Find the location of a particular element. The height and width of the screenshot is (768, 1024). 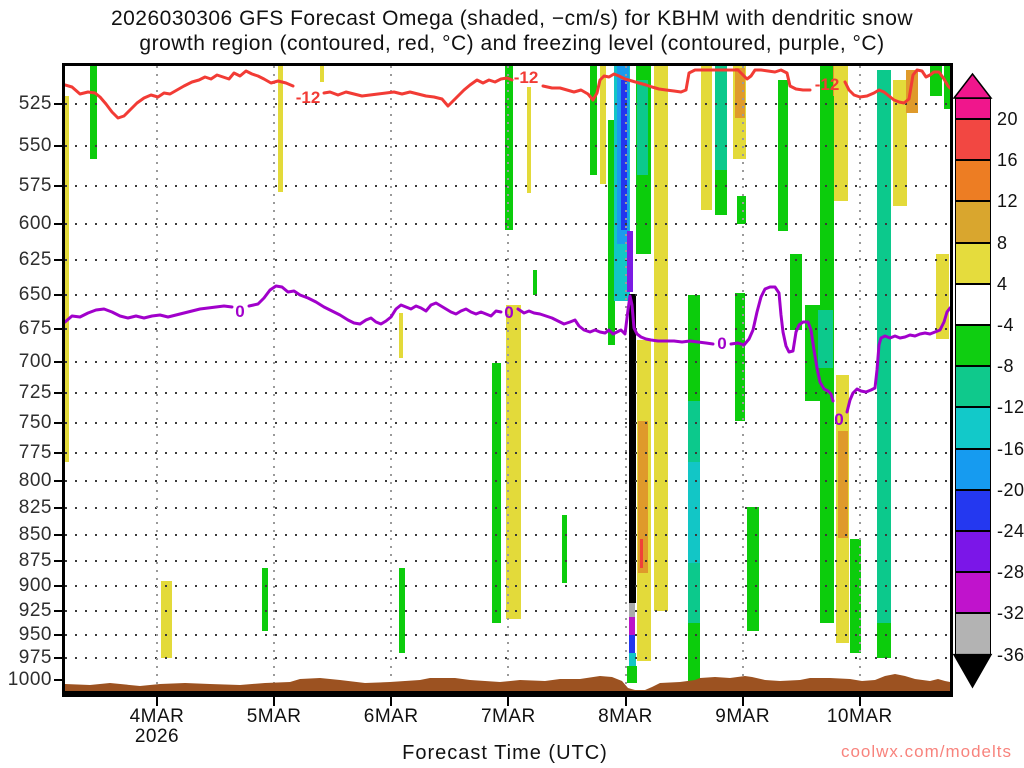

x-tick-label: 8MAR is located at coordinates (625, 716).